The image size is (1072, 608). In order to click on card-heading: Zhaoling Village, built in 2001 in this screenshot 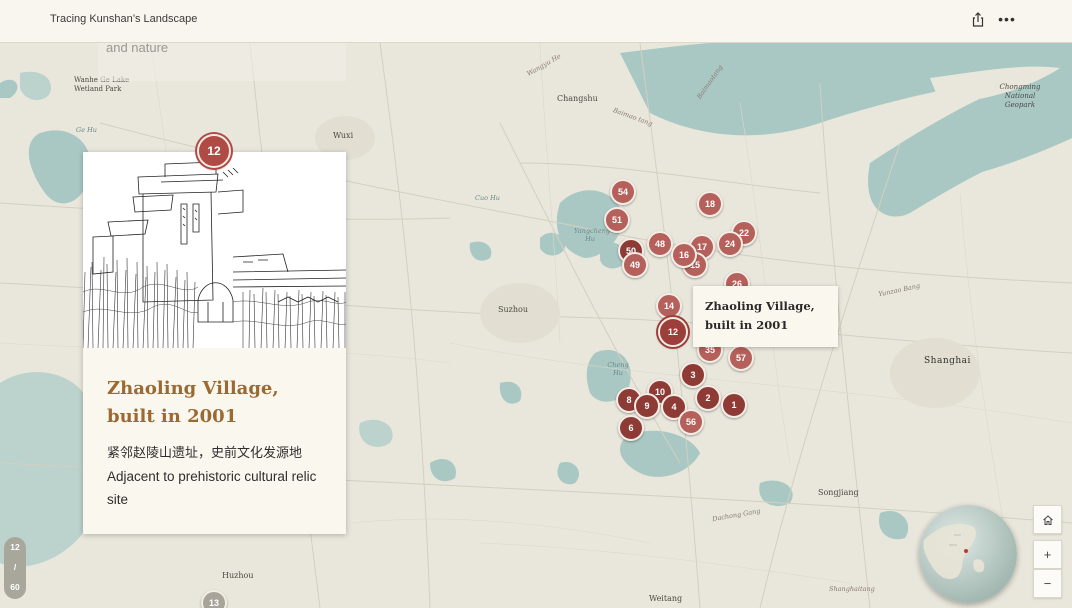, I will do `click(193, 402)`.